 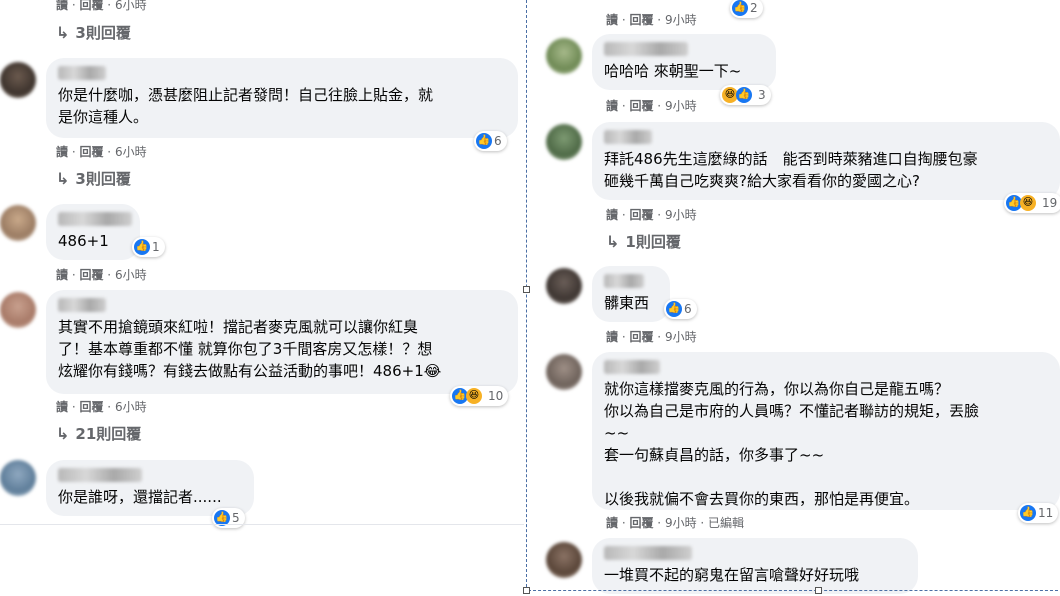 I want to click on comment-text: 一堆買不起的窮鬼在留言嗆聲好好玩哦, so click(x=732, y=575).